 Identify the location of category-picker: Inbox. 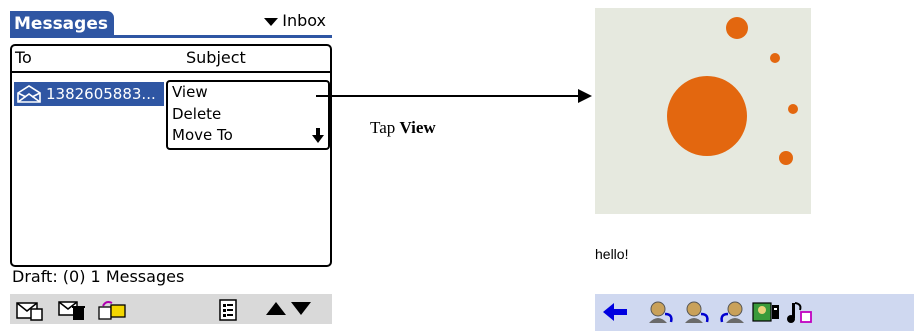
(295, 20).